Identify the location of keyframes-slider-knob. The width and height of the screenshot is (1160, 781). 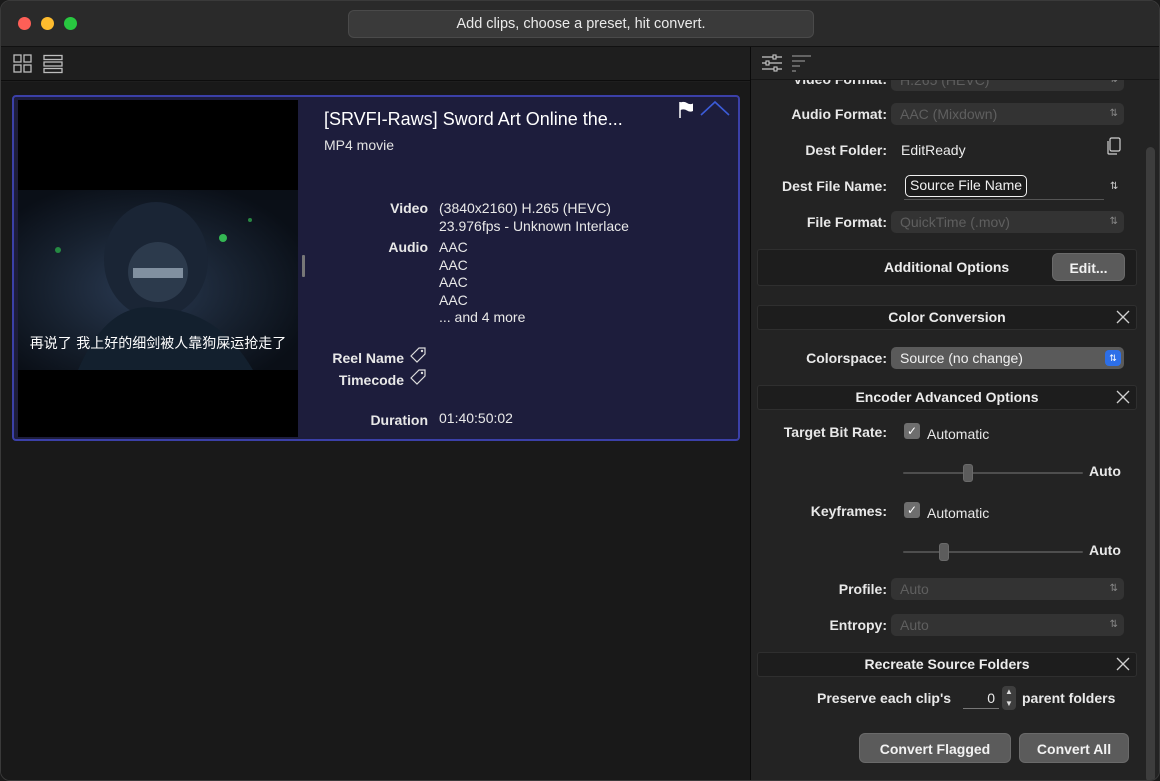
(944, 552).